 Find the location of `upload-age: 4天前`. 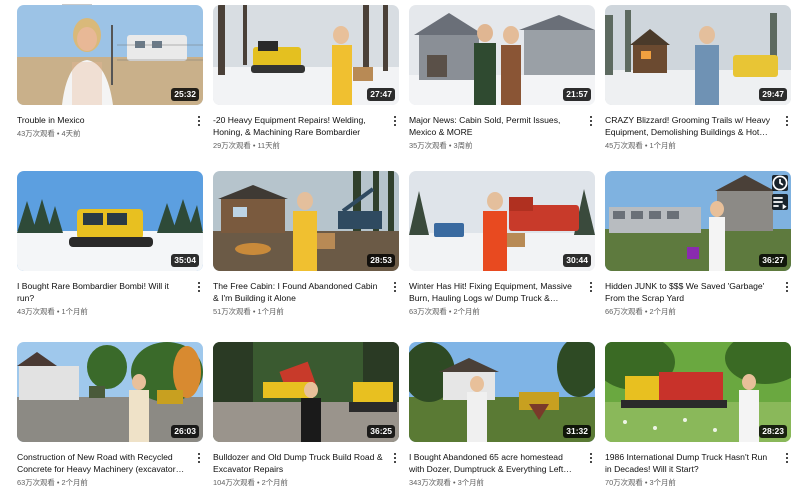

upload-age: 4天前 is located at coordinates (71, 133).